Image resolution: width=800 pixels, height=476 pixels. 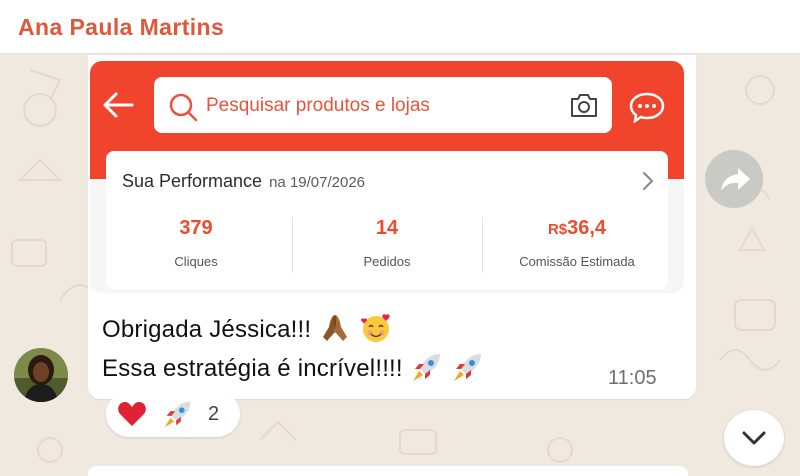 I want to click on scroll-down-button, so click(x=754, y=438).